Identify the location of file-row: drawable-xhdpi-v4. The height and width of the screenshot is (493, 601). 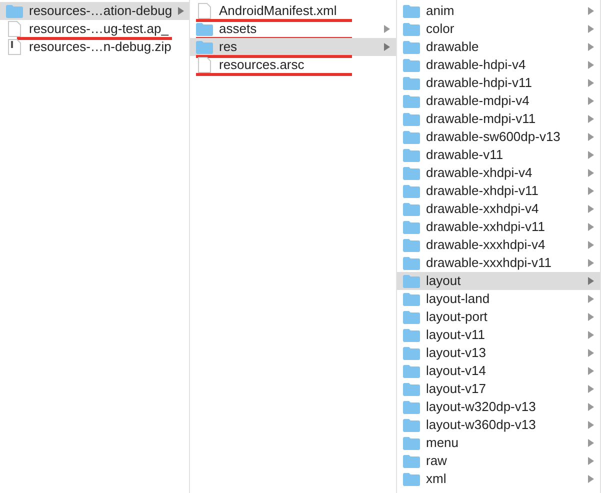
(498, 173).